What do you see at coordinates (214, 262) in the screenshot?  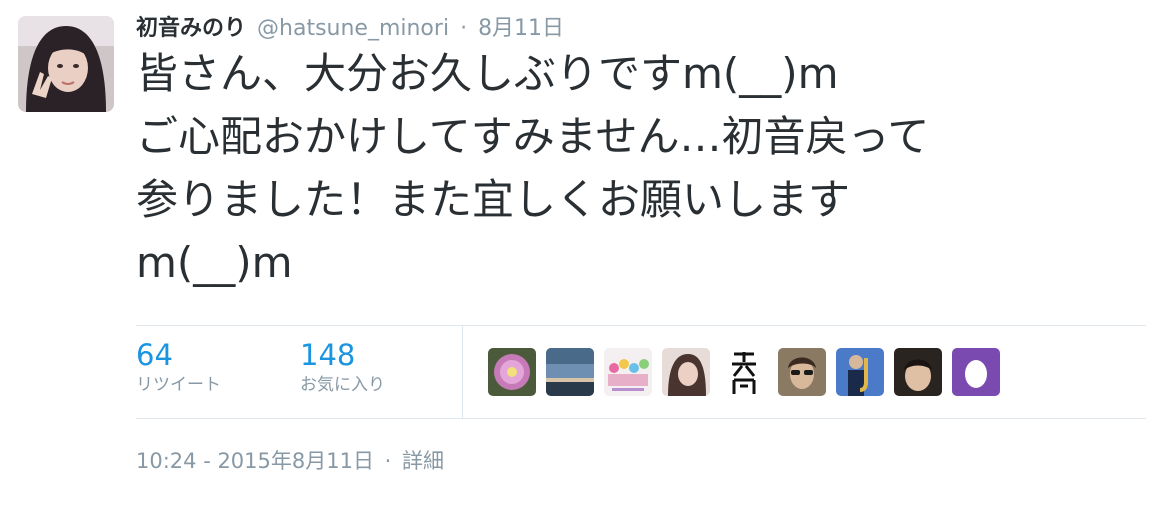 I see `tweet-text-line: m(__)m` at bounding box center [214, 262].